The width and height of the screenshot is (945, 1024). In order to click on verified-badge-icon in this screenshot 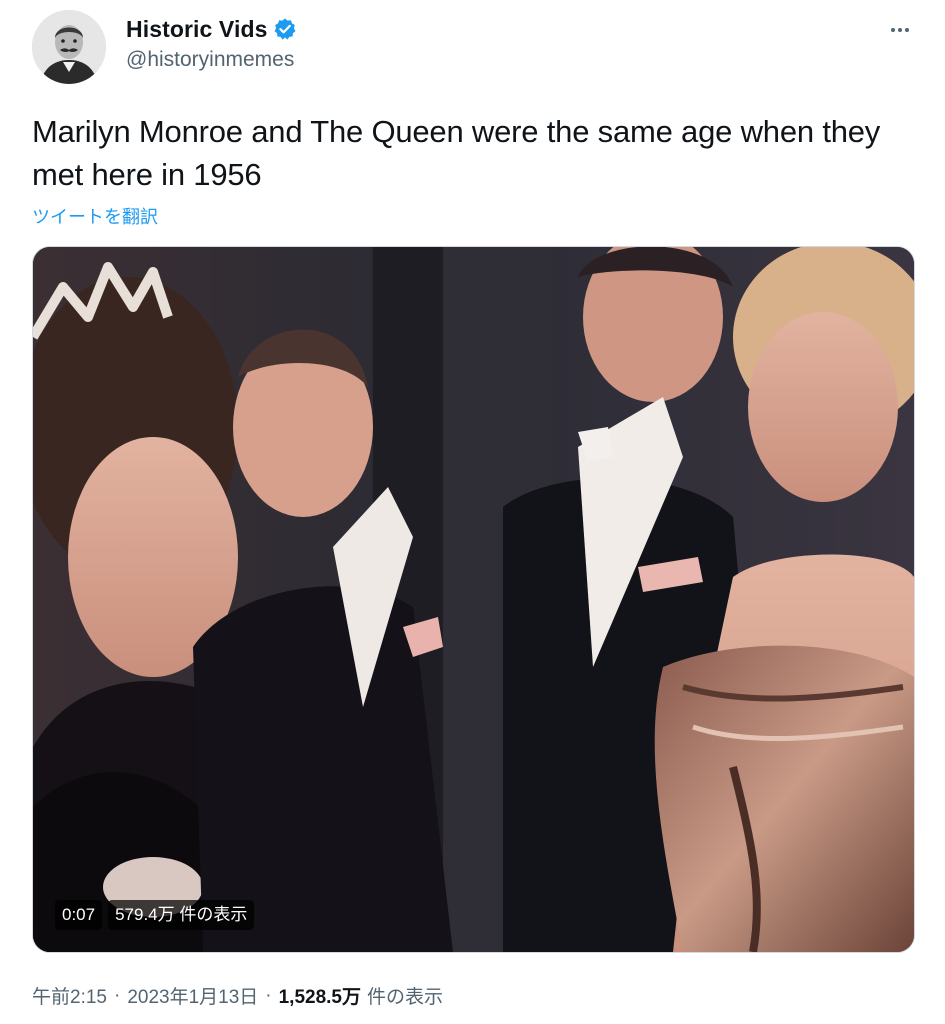, I will do `click(285, 29)`.